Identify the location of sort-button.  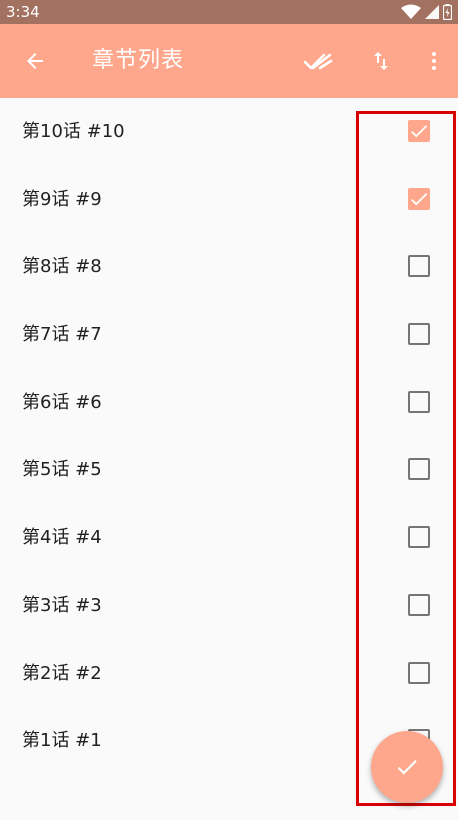
(381, 61).